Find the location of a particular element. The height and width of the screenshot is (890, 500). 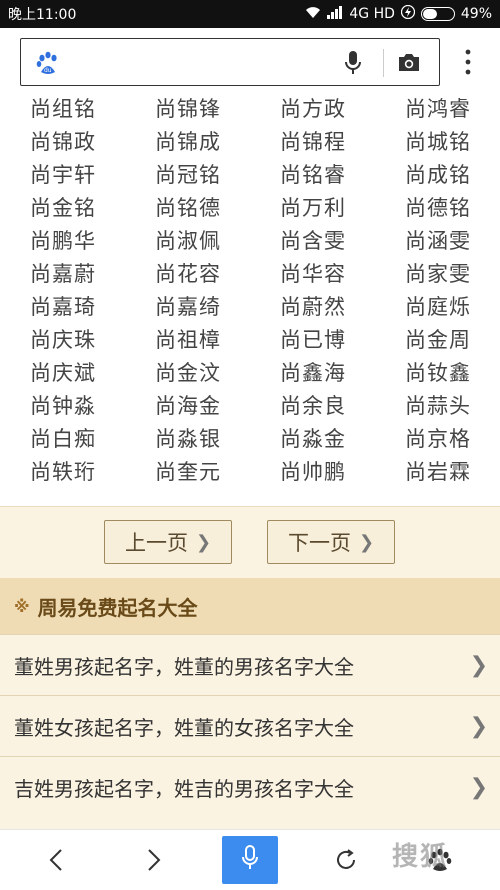

back-icon is located at coordinates (56, 860).